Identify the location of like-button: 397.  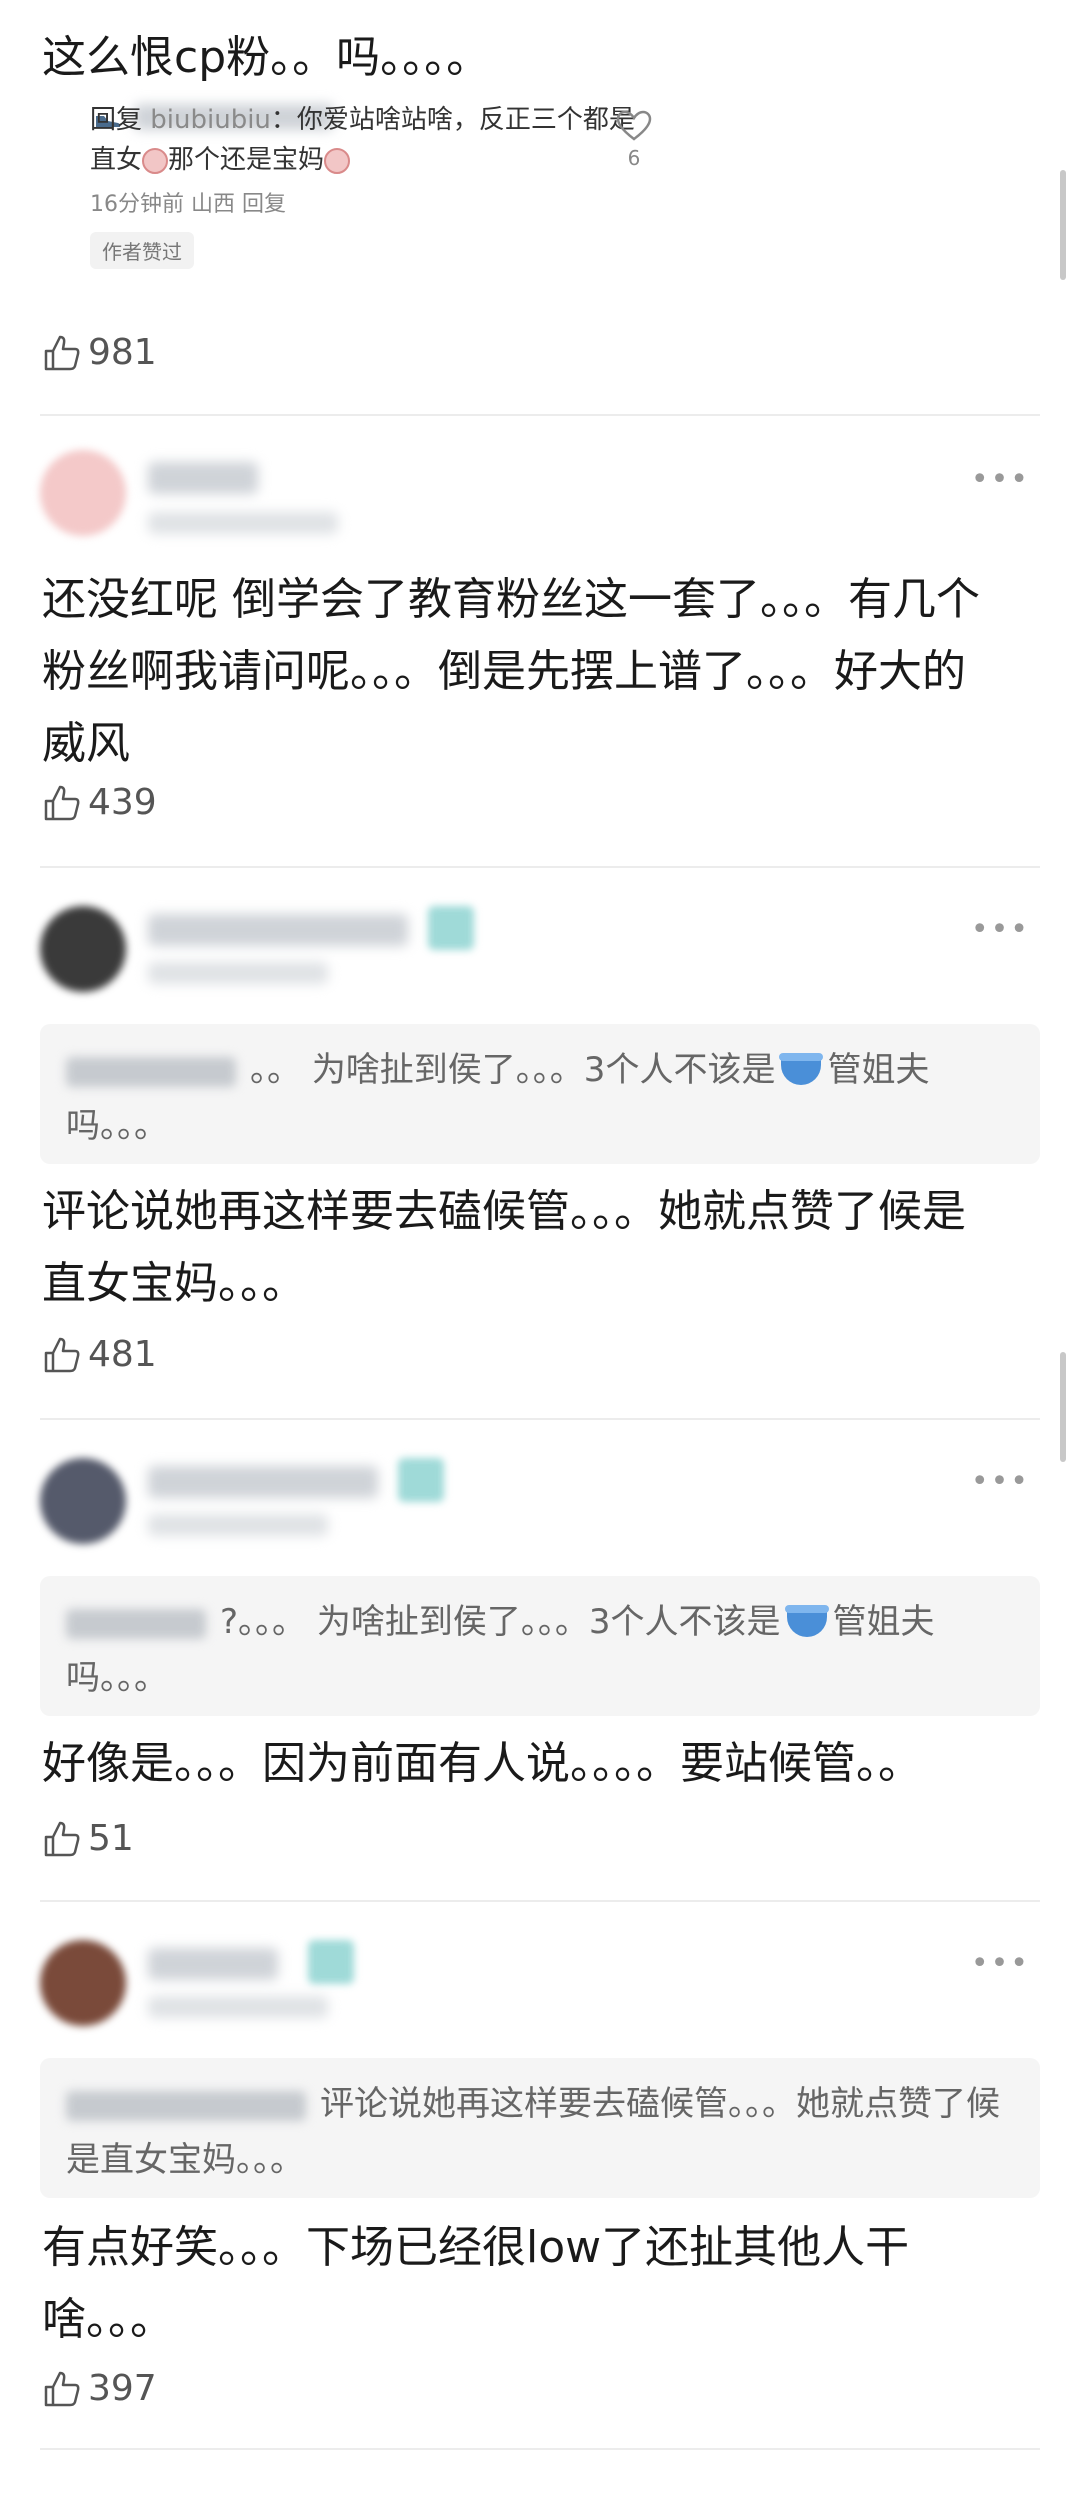
(99, 2388).